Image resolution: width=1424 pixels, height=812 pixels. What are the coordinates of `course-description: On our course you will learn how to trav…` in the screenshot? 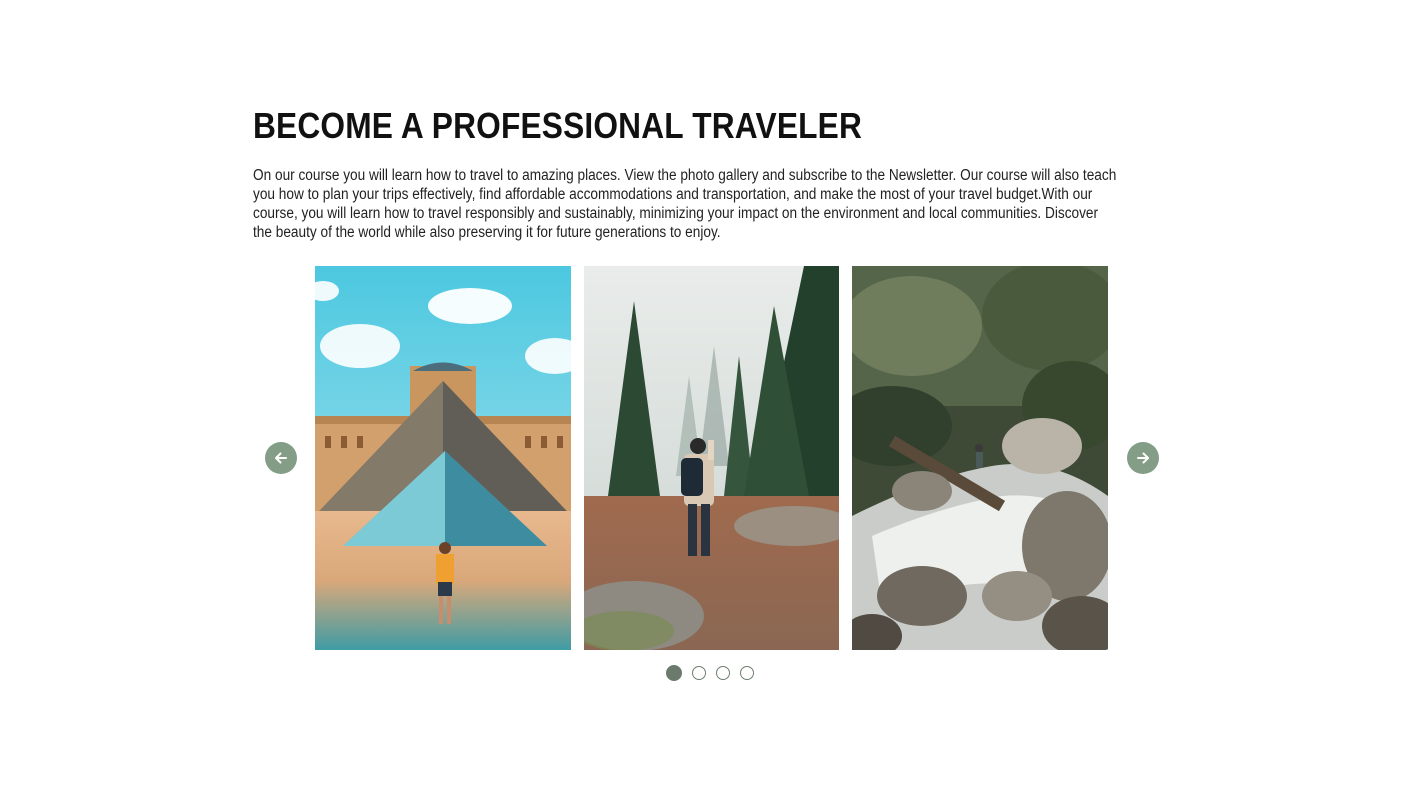 It's located at (685, 204).